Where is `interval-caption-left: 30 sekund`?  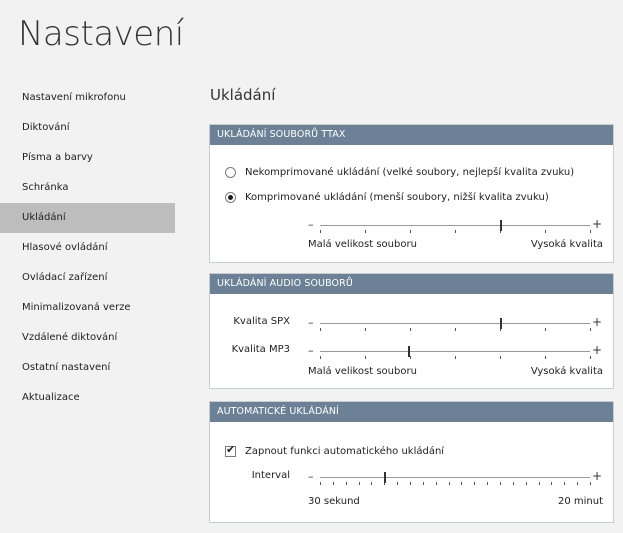
interval-caption-left: 30 sekund is located at coordinates (334, 501).